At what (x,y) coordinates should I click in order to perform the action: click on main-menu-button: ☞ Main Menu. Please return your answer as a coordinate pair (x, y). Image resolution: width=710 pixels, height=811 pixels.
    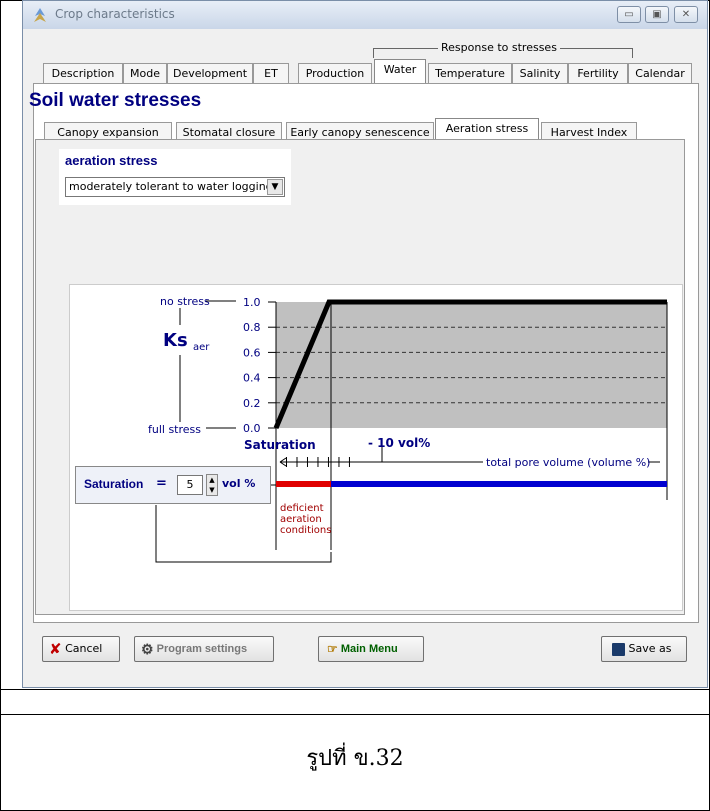
    Looking at the image, I should click on (371, 649).